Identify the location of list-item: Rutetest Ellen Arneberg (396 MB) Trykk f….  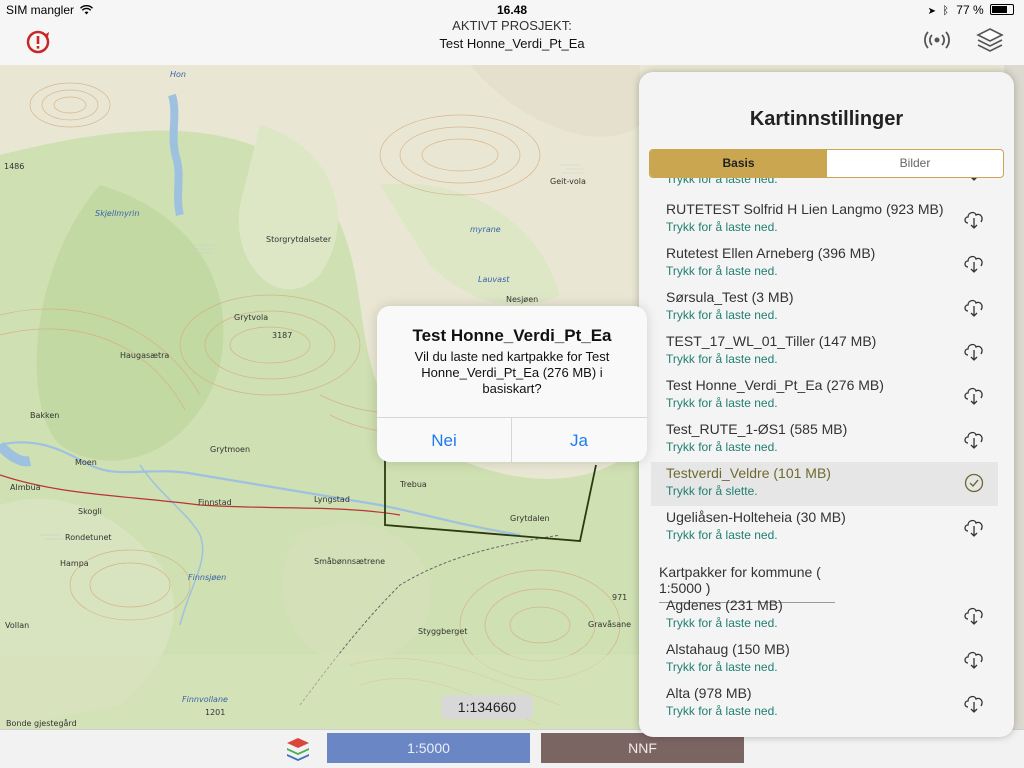
(824, 264).